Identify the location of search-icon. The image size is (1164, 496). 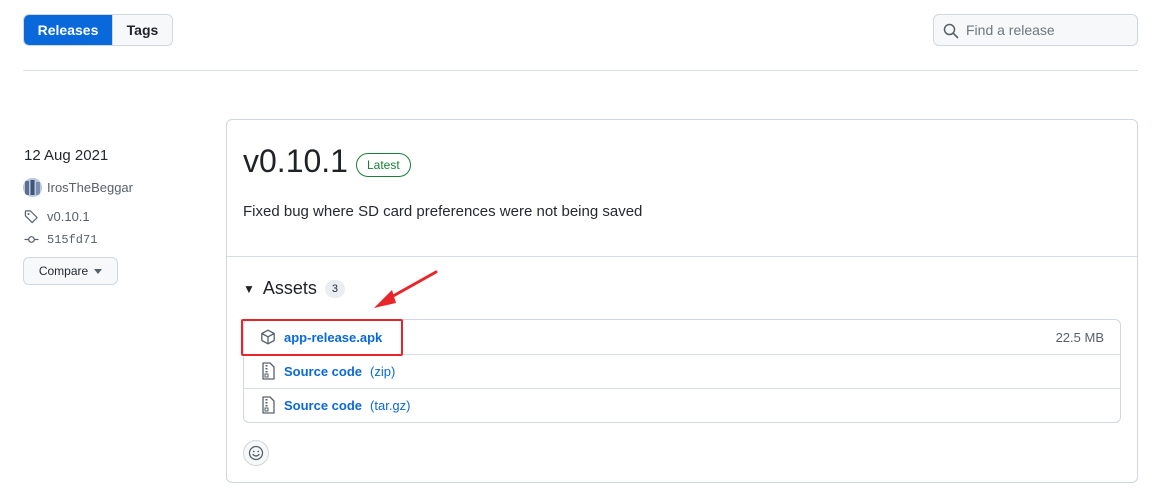
(951, 31).